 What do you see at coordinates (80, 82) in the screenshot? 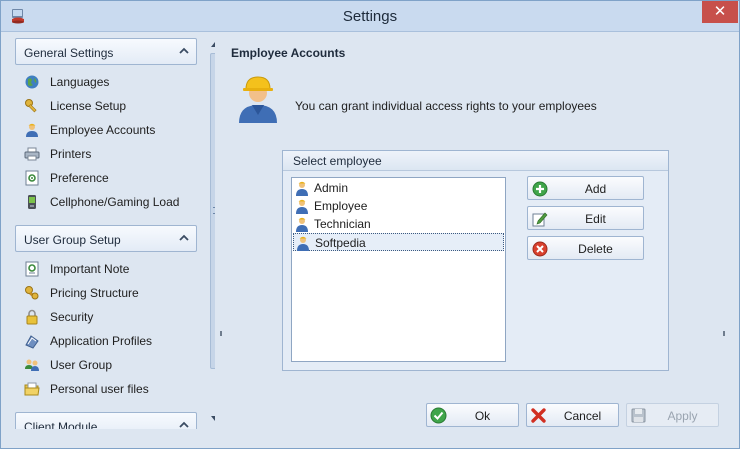
I see `nav-item-label: Languages` at bounding box center [80, 82].